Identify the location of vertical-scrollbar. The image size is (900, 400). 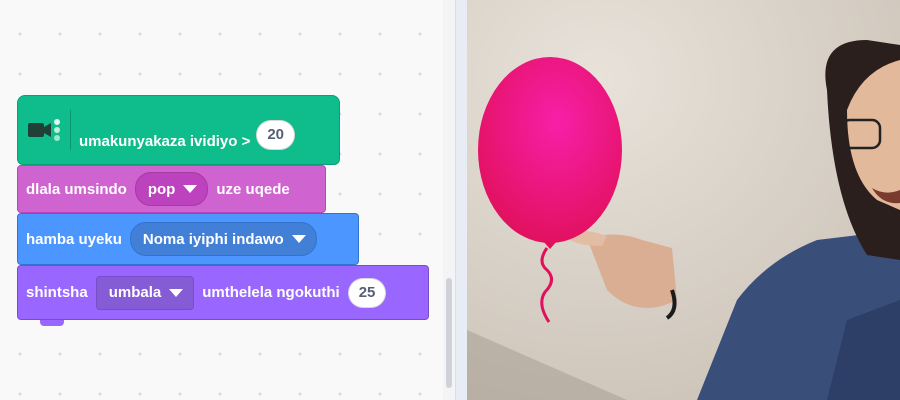
(449, 333).